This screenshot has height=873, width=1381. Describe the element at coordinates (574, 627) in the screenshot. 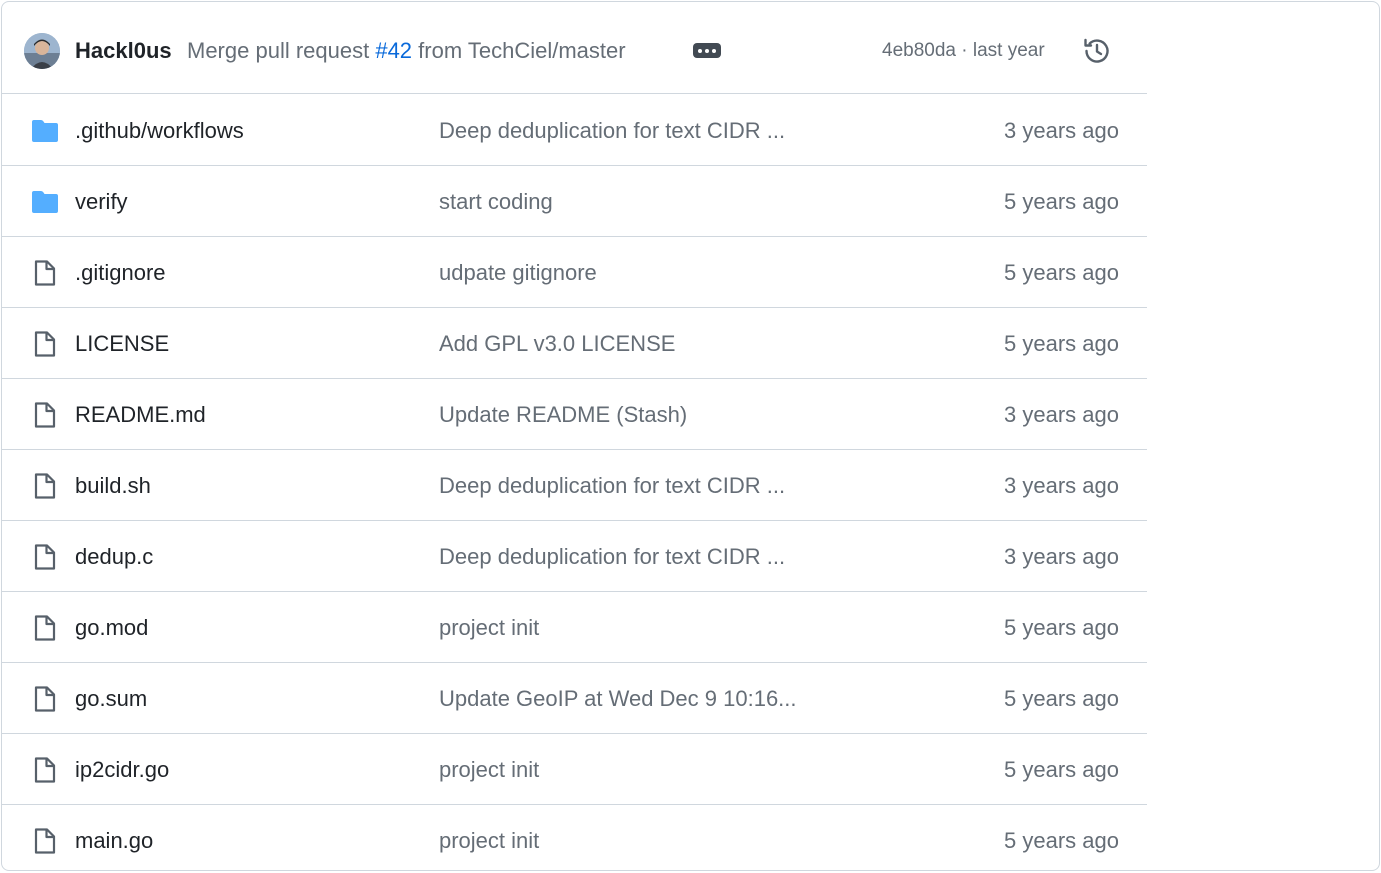

I see `file-row: go.mod project init 5 years ago` at that location.